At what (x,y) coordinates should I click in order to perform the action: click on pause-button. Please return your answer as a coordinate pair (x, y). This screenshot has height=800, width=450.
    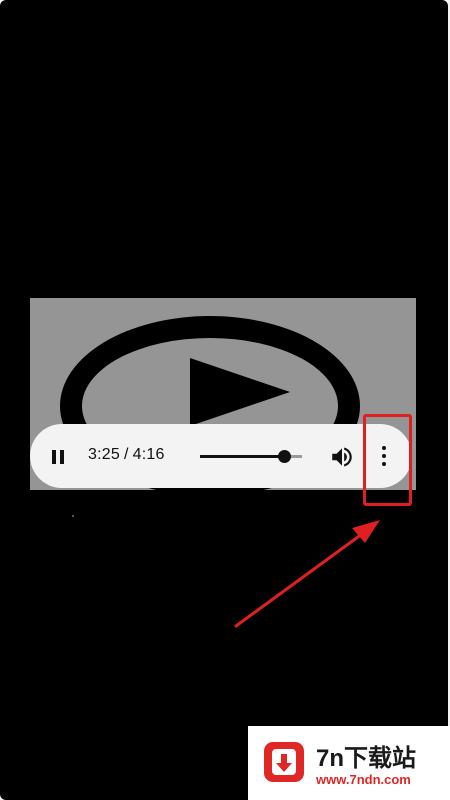
    Looking at the image, I should click on (60, 456).